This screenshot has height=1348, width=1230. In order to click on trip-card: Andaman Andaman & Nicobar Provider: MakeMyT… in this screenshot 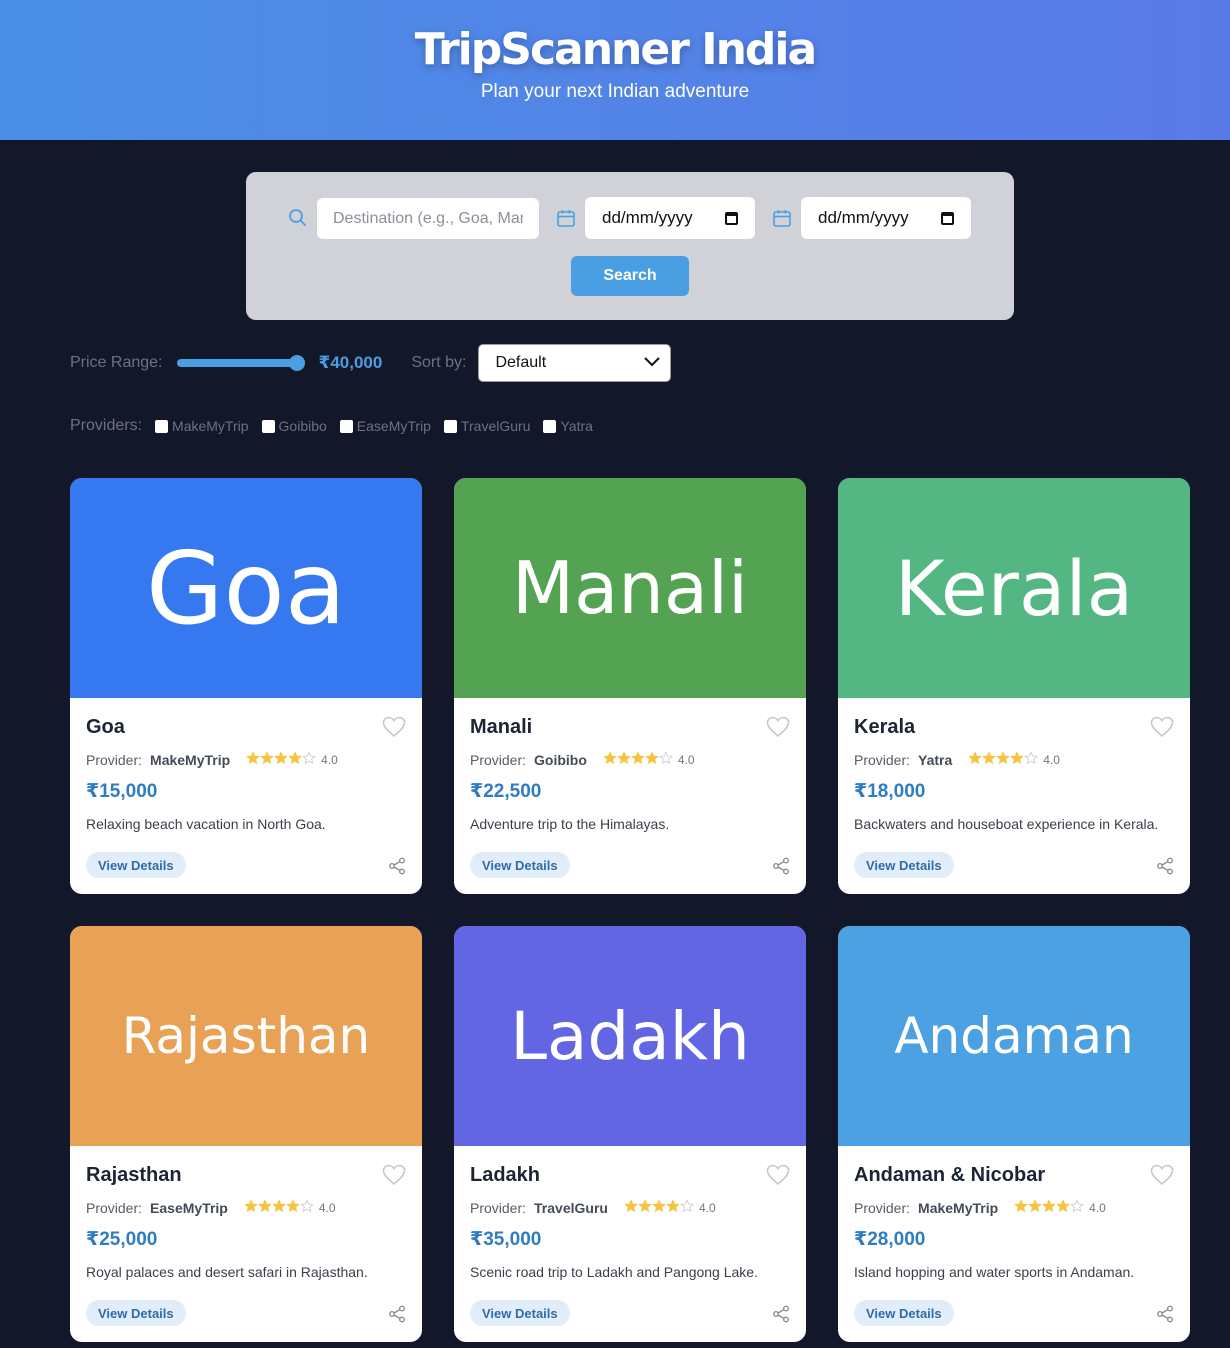, I will do `click(1014, 1134)`.